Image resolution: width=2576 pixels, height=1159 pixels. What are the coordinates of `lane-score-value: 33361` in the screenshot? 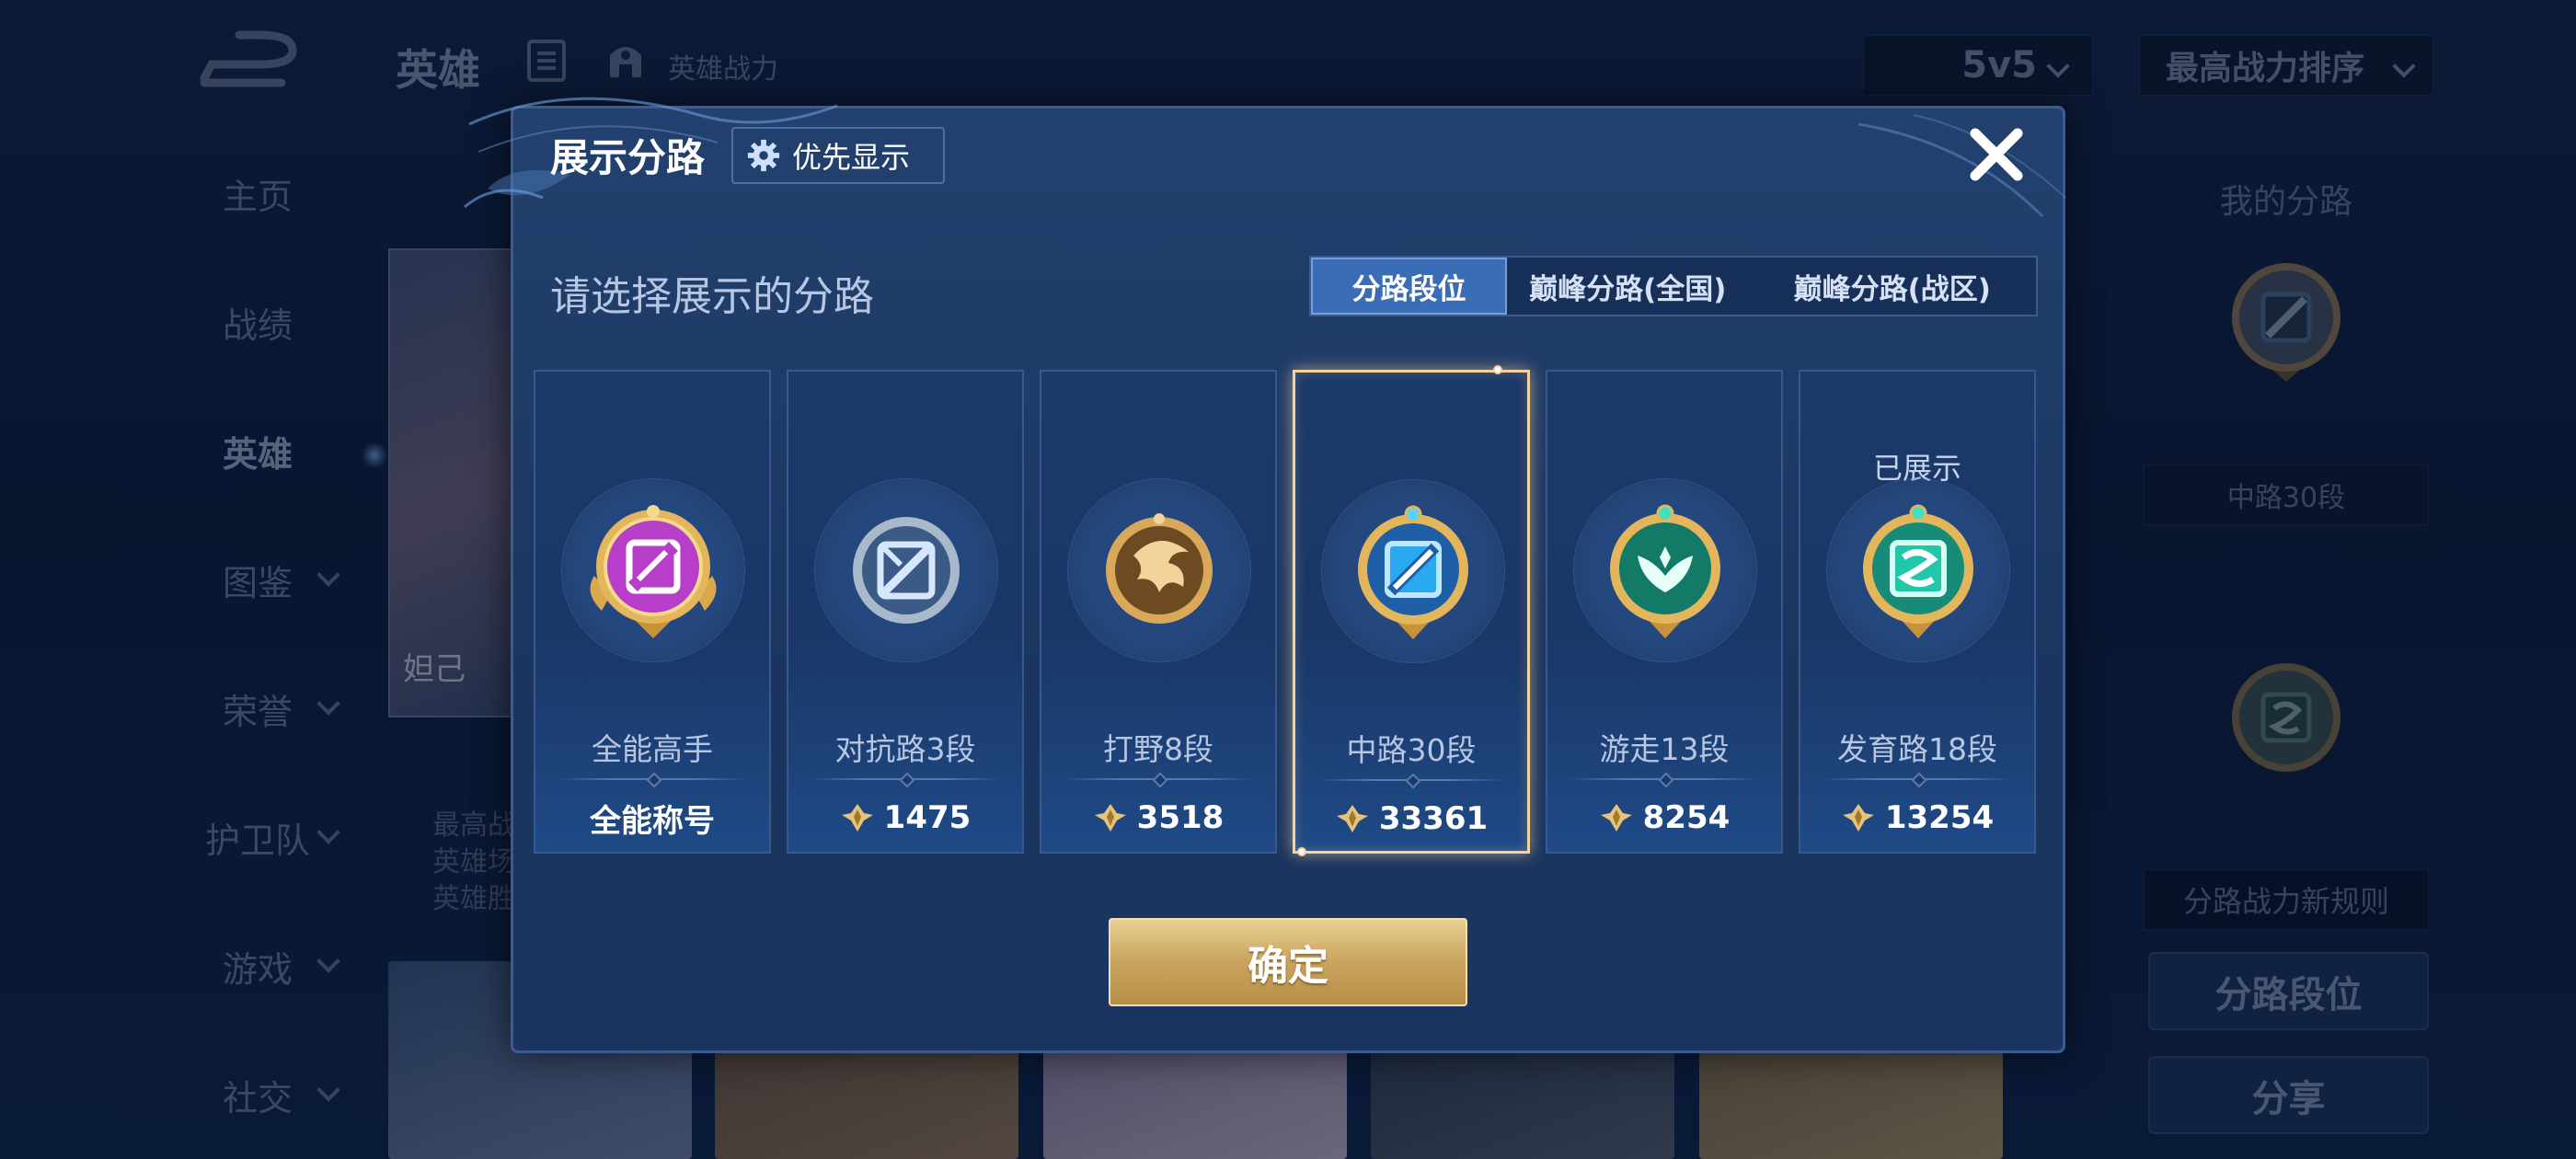 It's located at (1433, 818).